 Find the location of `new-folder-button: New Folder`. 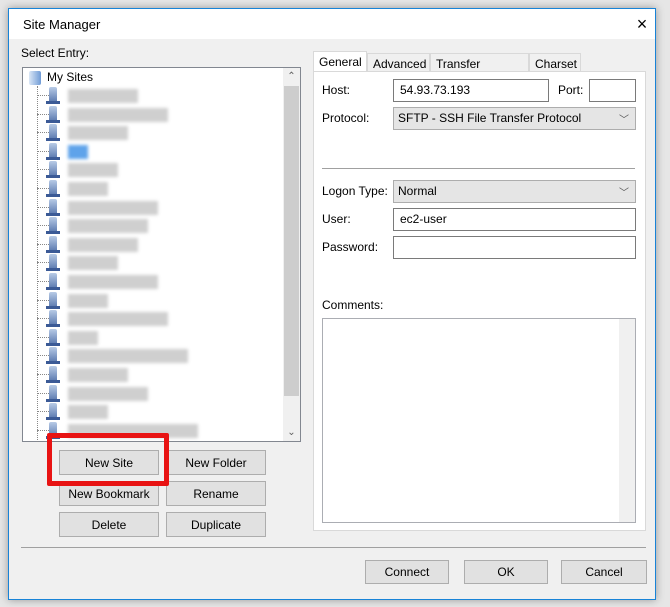

new-folder-button: New Folder is located at coordinates (216, 462).